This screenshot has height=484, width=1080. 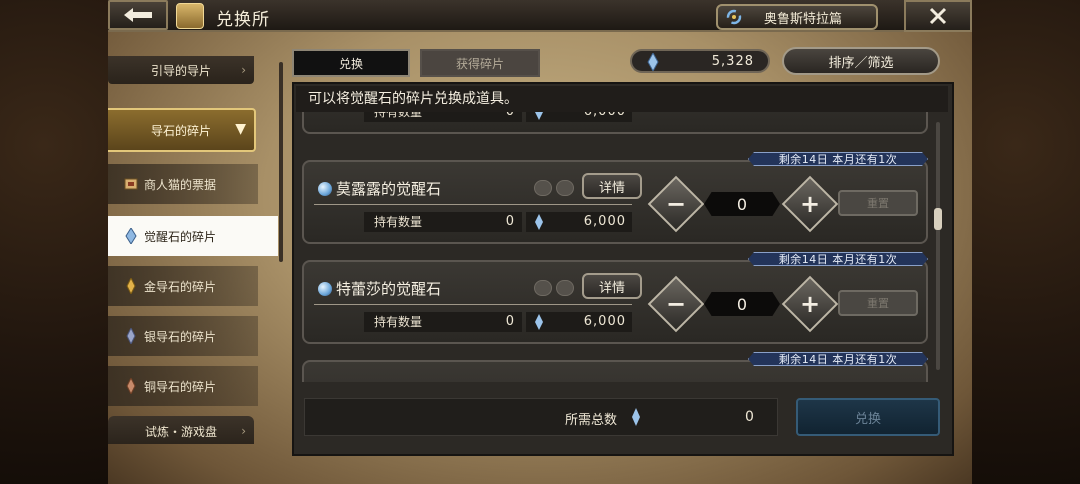 I want to click on story-select-button: 奥鲁斯特拉篇, so click(x=797, y=17).